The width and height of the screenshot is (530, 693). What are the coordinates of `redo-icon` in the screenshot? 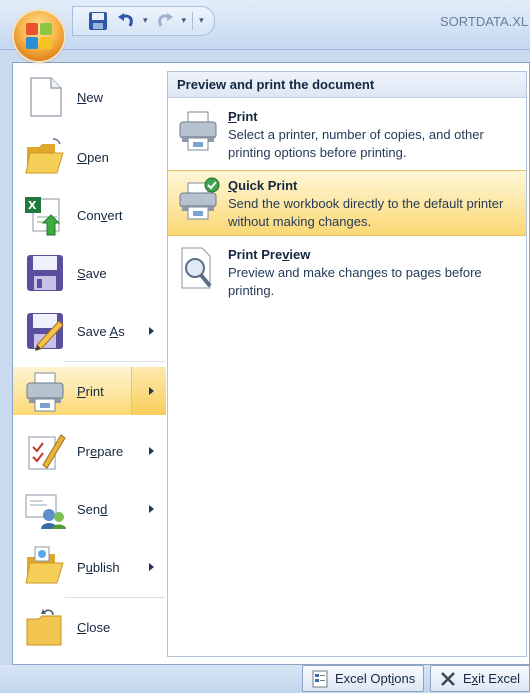 It's located at (165, 21).